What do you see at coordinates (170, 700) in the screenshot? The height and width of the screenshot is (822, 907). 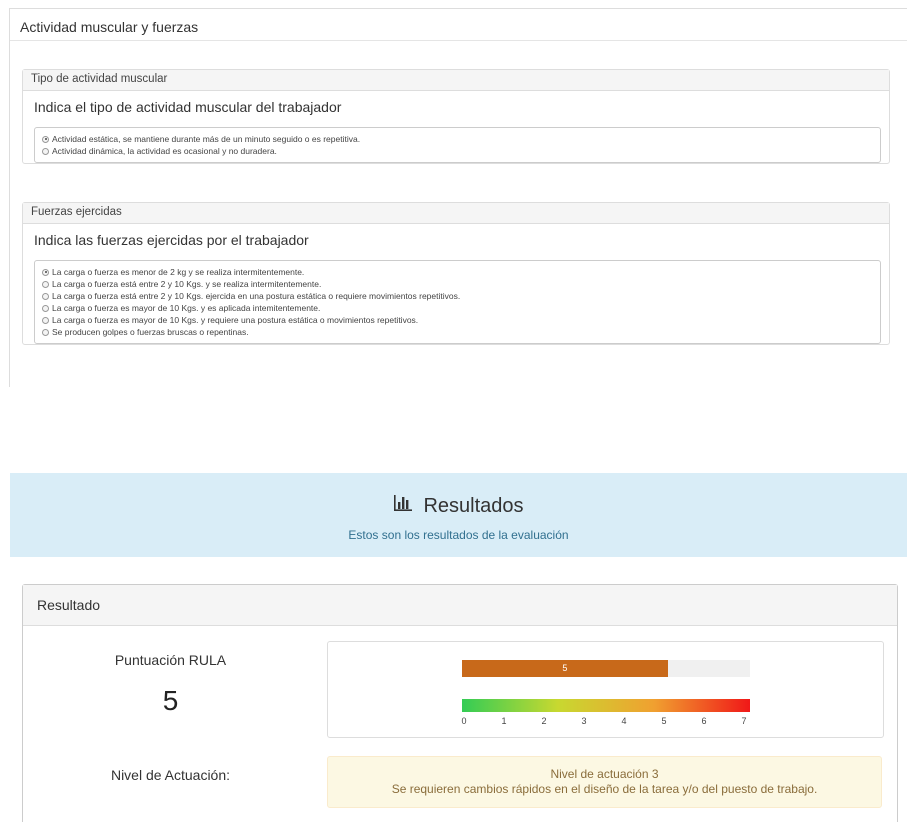 I see `score-value: 5` at bounding box center [170, 700].